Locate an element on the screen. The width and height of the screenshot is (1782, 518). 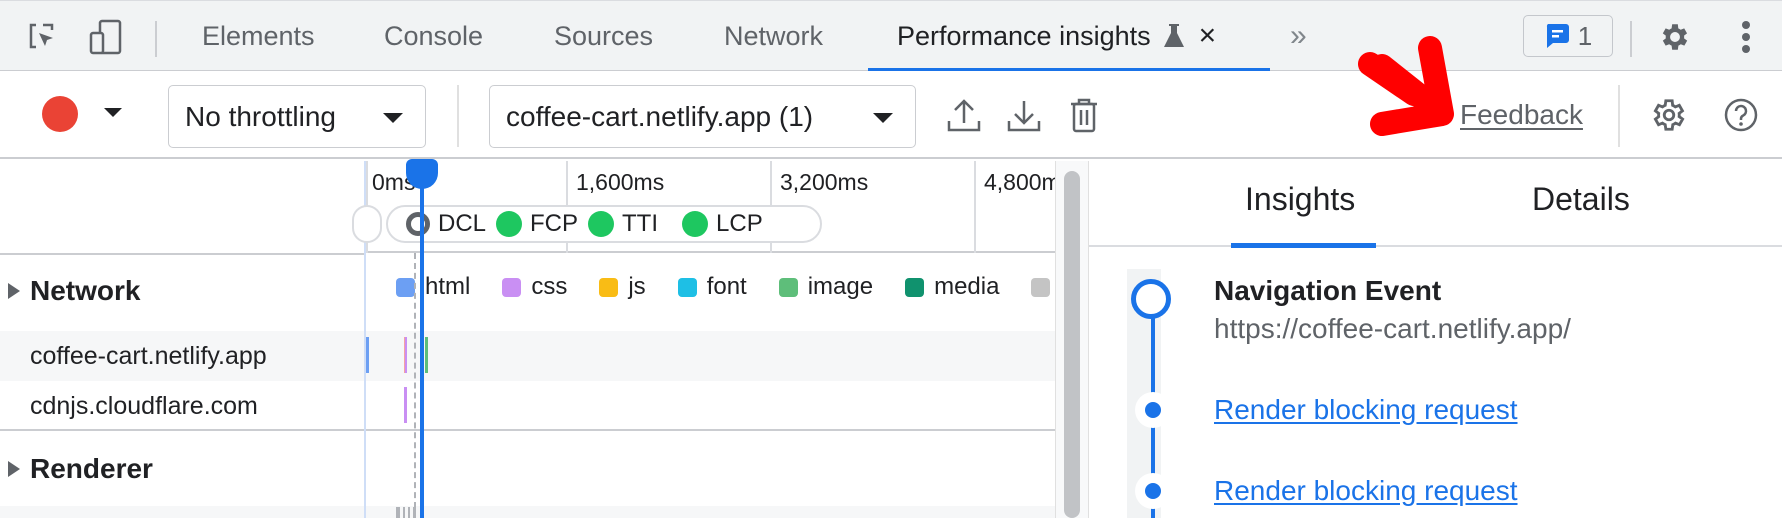
marker-dcl-label: DCL is located at coordinates (462, 223).